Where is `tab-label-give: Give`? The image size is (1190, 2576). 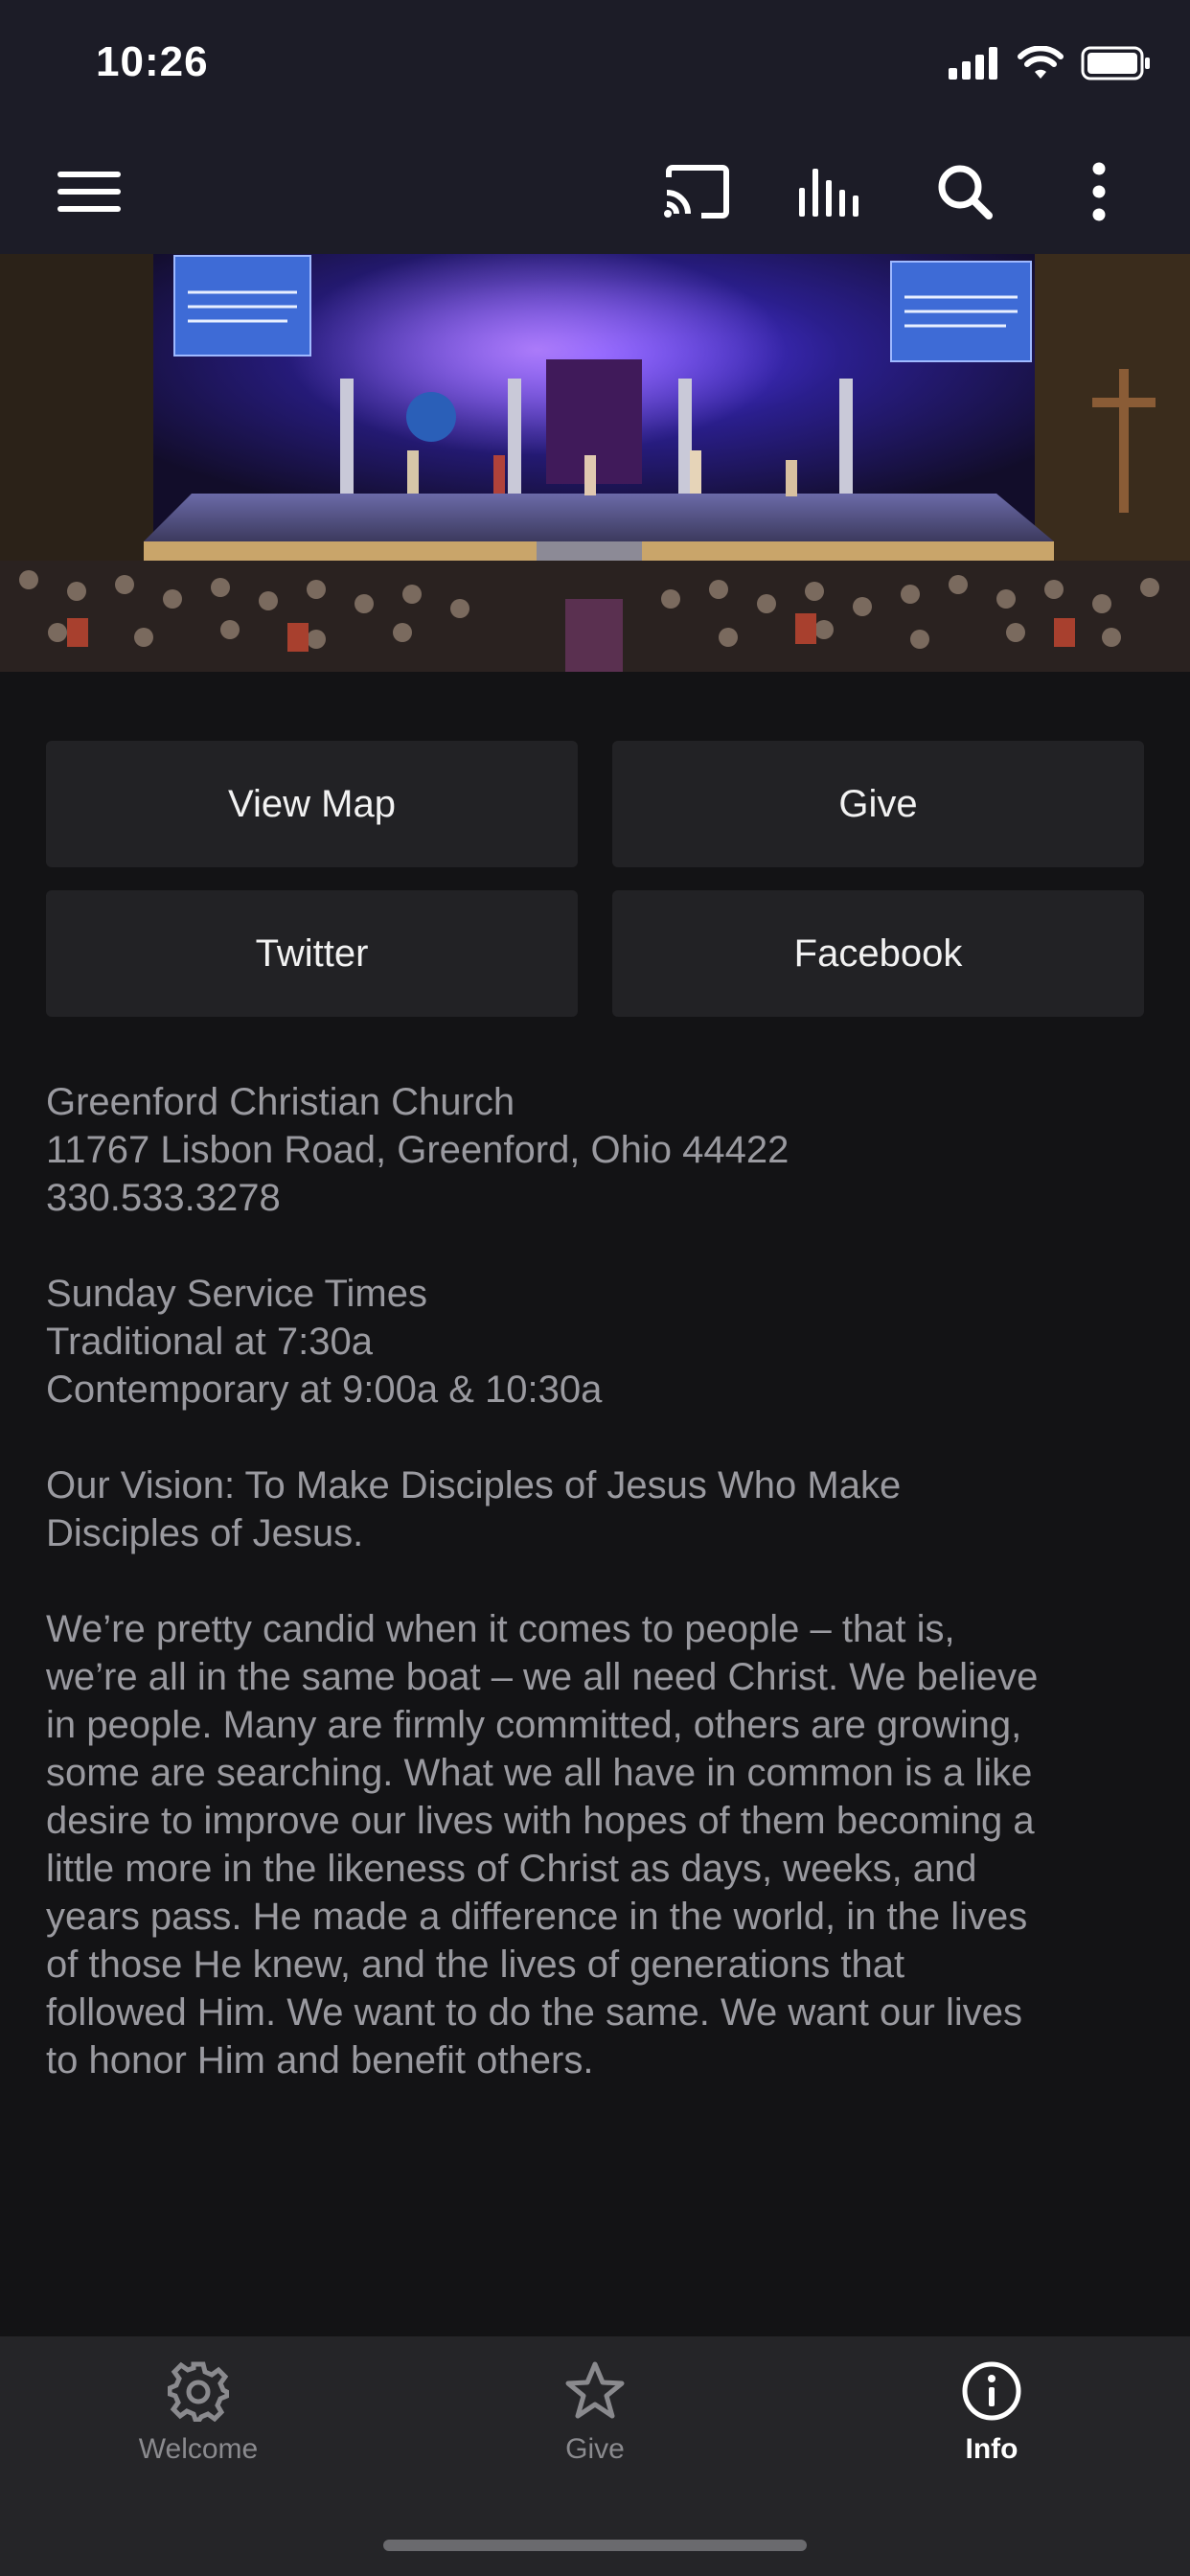
tab-label-give: Give is located at coordinates (595, 2449).